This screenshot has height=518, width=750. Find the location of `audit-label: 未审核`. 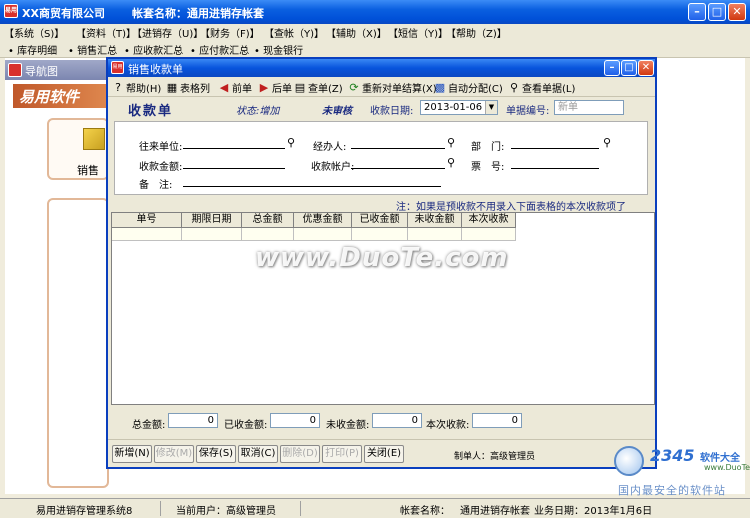

audit-label: 未审核 is located at coordinates (337, 111).